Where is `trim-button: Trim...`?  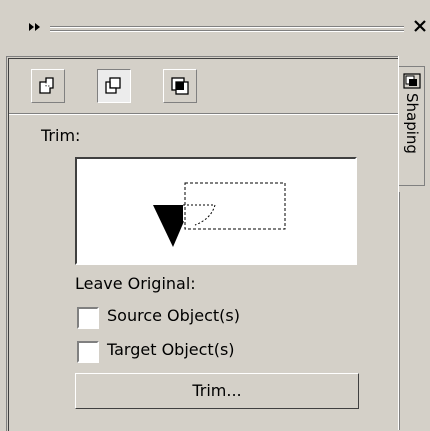
trim-button: Trim... is located at coordinates (217, 391).